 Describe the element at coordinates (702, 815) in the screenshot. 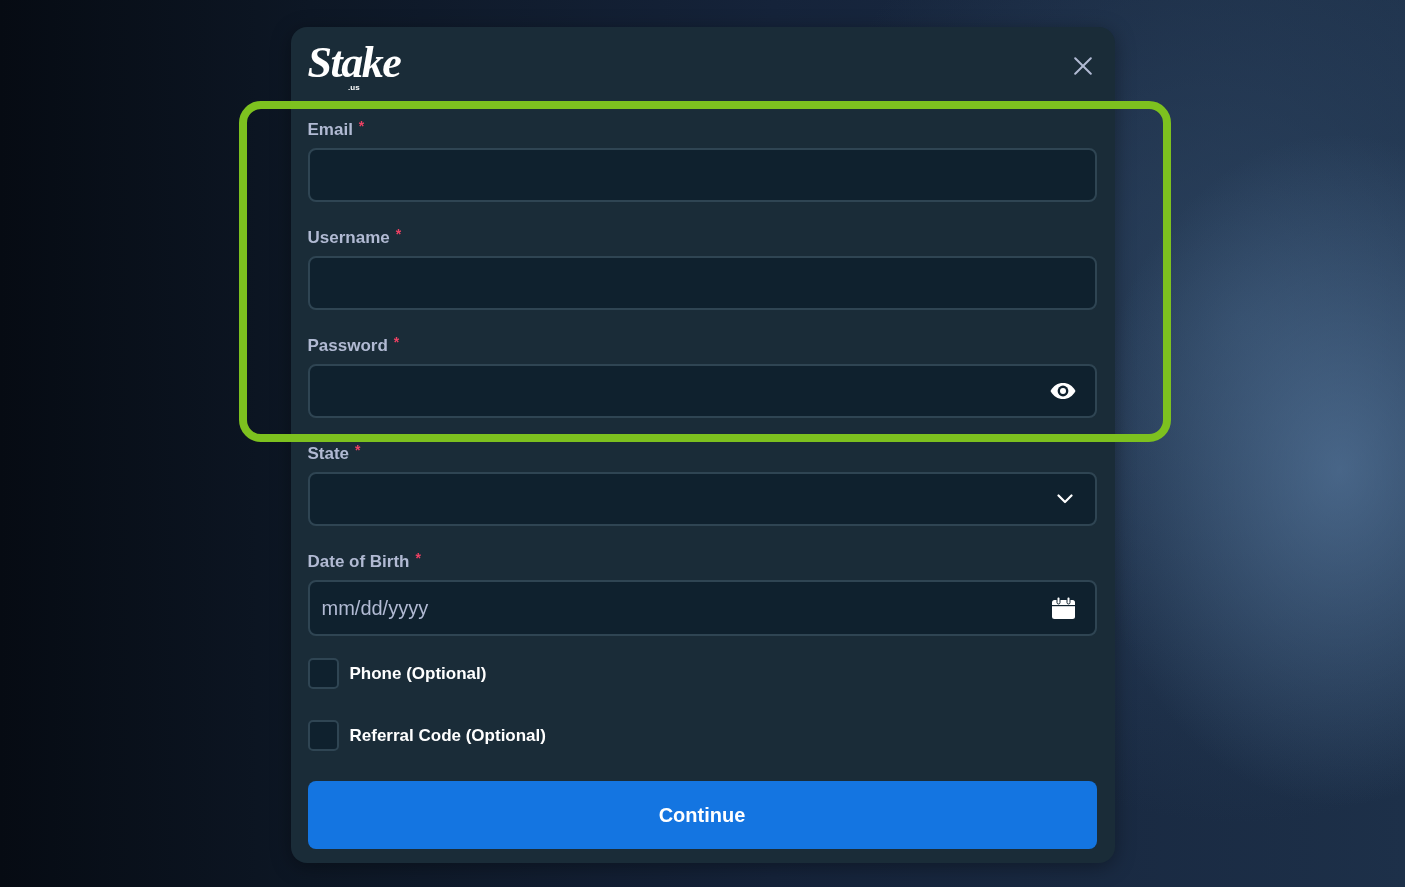

I see `continue-button: Continue` at that location.